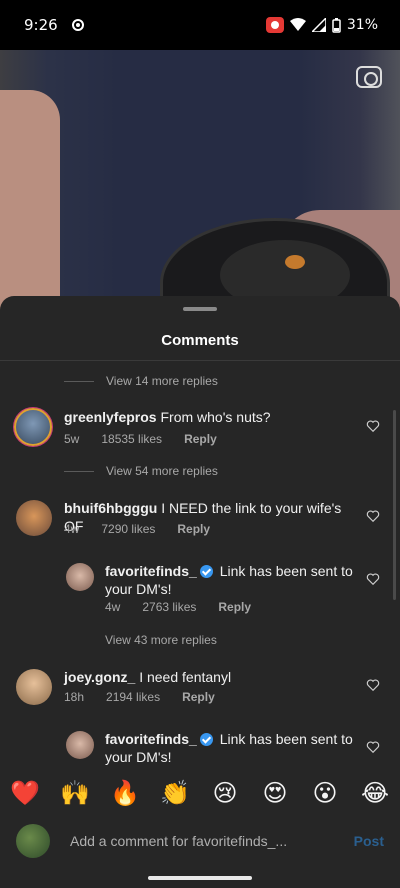 This screenshot has width=400, height=888. I want to click on status-time: 9:26, so click(41, 25).